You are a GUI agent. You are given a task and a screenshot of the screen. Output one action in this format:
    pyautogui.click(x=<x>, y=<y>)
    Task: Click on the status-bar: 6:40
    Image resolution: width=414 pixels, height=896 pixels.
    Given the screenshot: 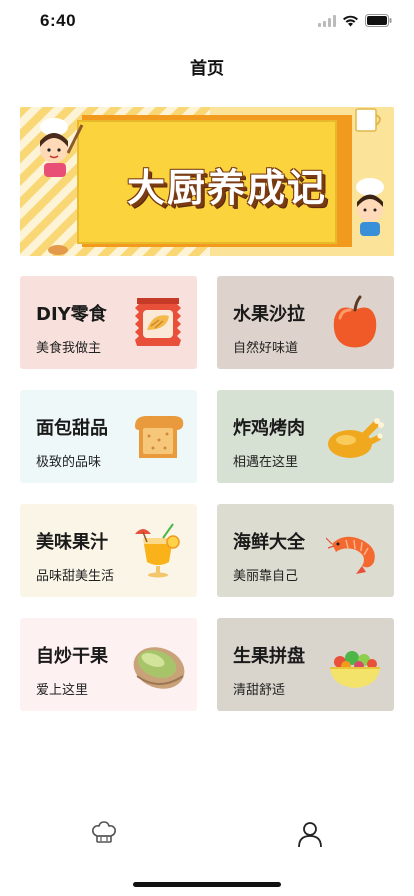 What is the action you would take?
    pyautogui.click(x=207, y=22)
    